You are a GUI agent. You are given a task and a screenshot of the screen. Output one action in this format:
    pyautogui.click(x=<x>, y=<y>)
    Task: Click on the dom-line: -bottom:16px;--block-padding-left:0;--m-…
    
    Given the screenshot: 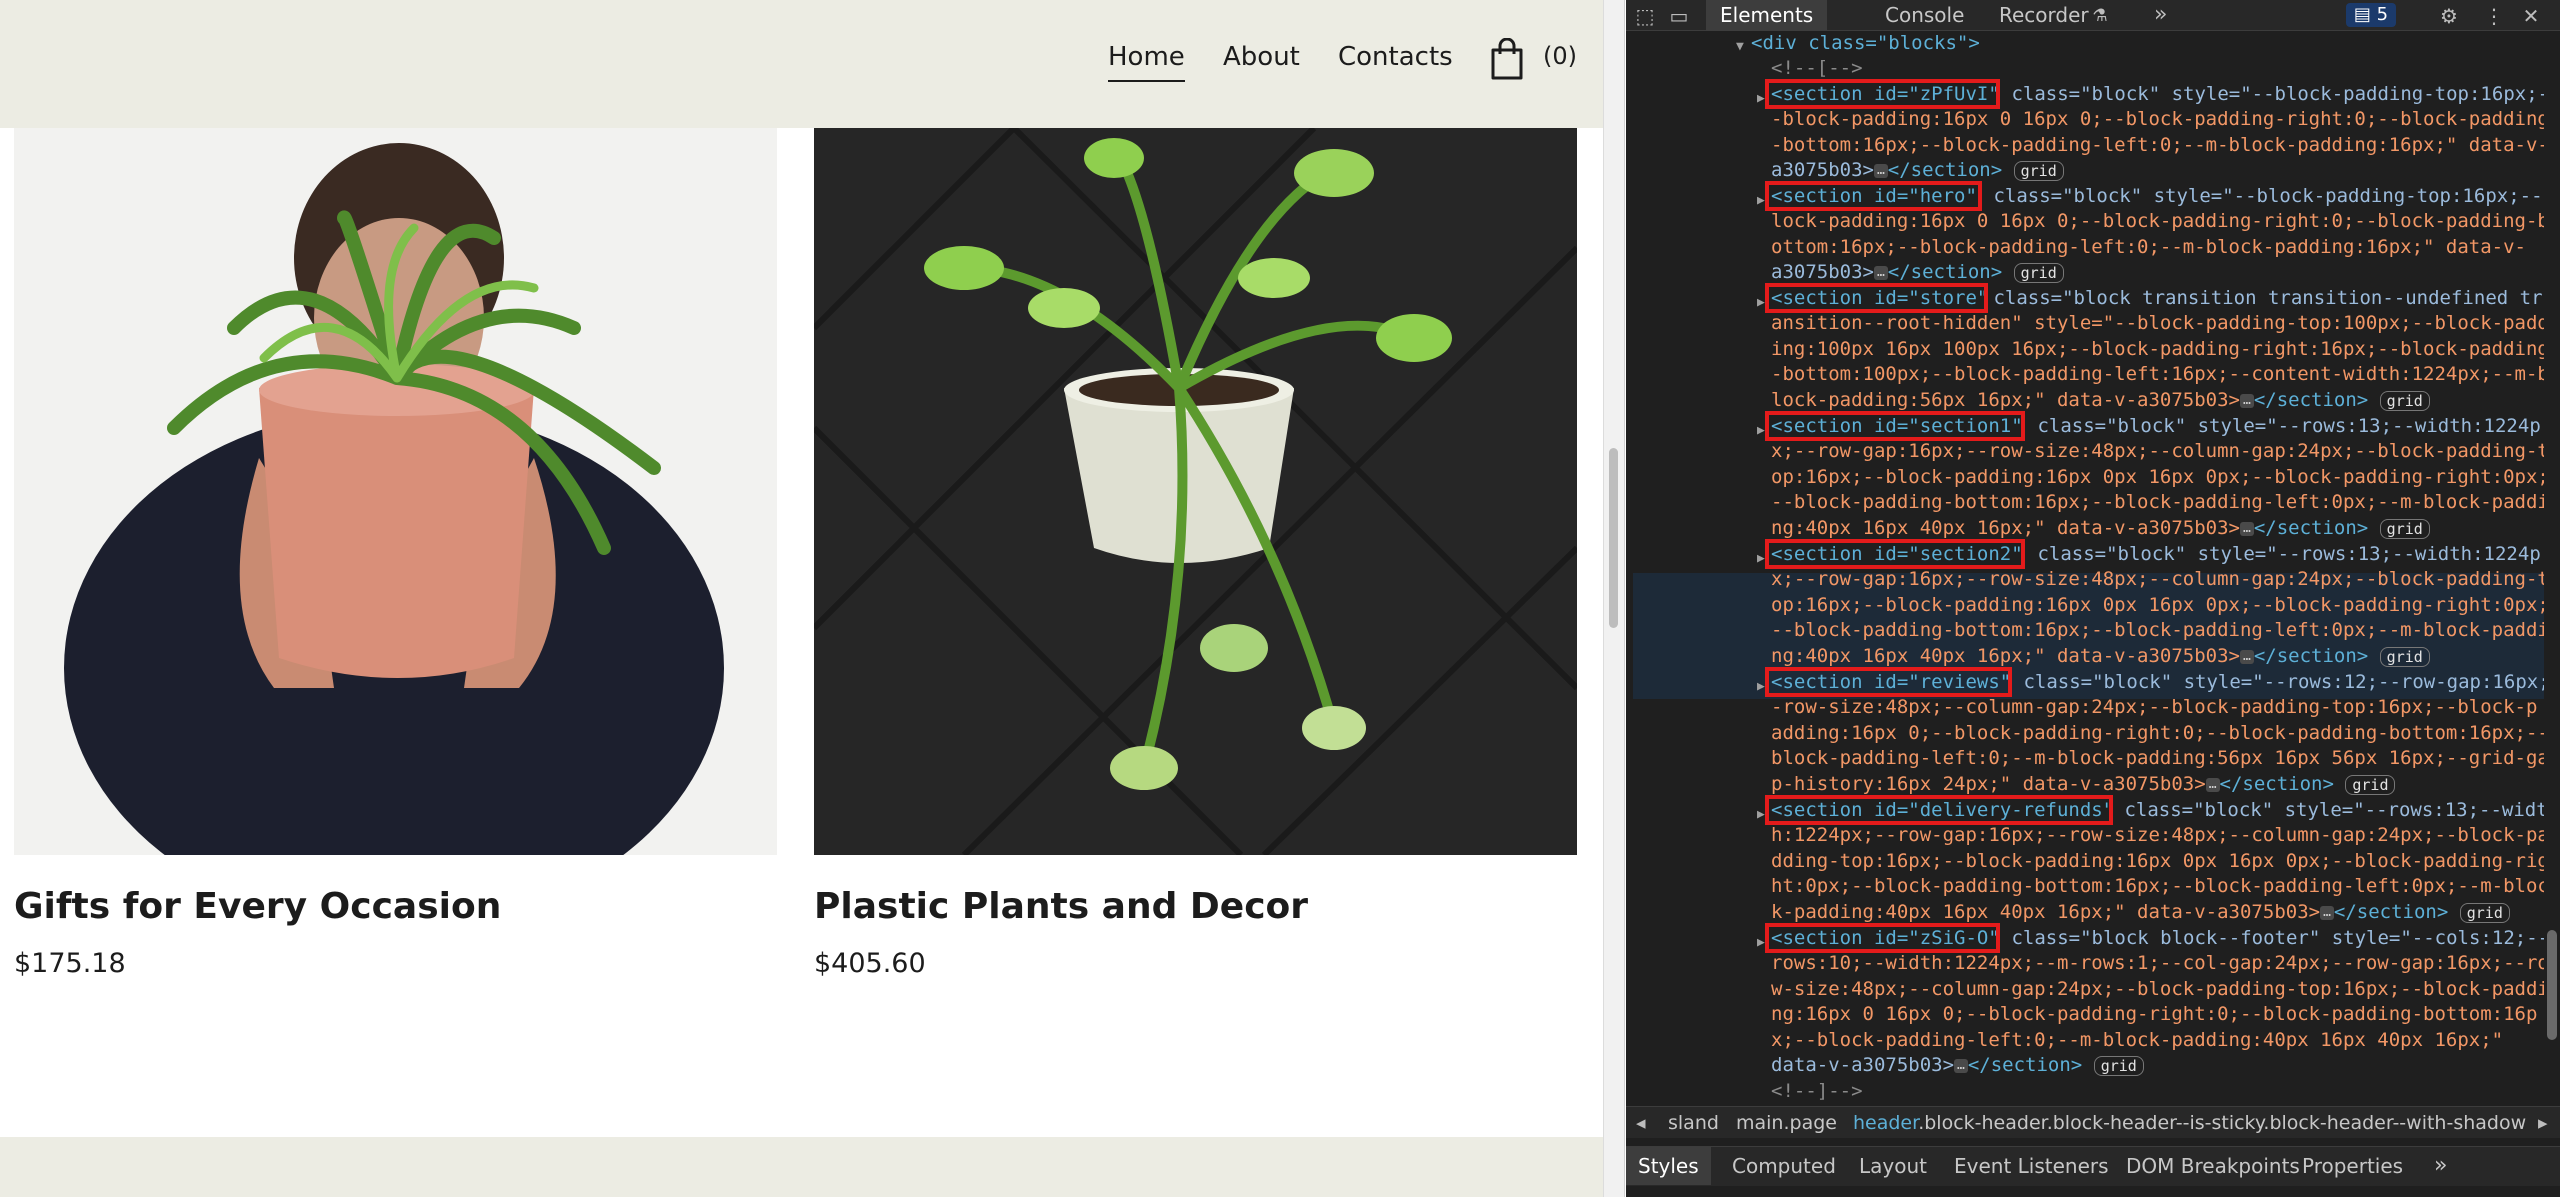 What is the action you would take?
    pyautogui.click(x=2157, y=146)
    